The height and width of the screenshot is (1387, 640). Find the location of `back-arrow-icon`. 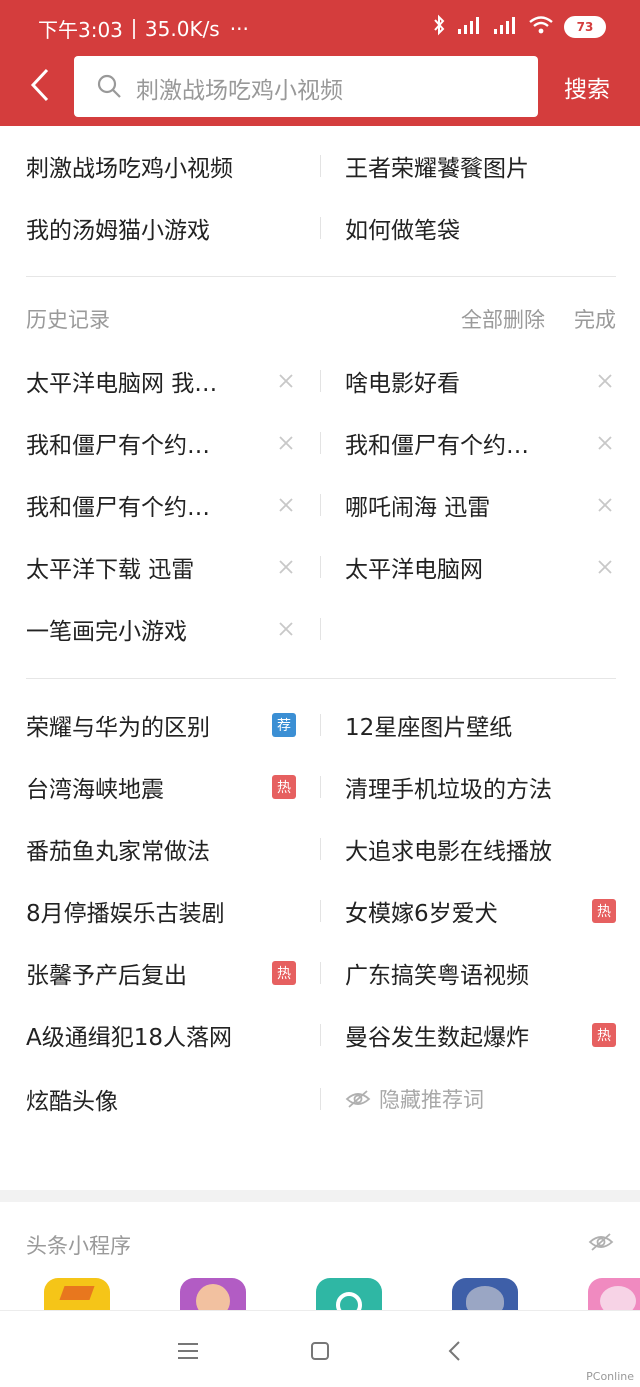

back-arrow-icon is located at coordinates (39, 85).